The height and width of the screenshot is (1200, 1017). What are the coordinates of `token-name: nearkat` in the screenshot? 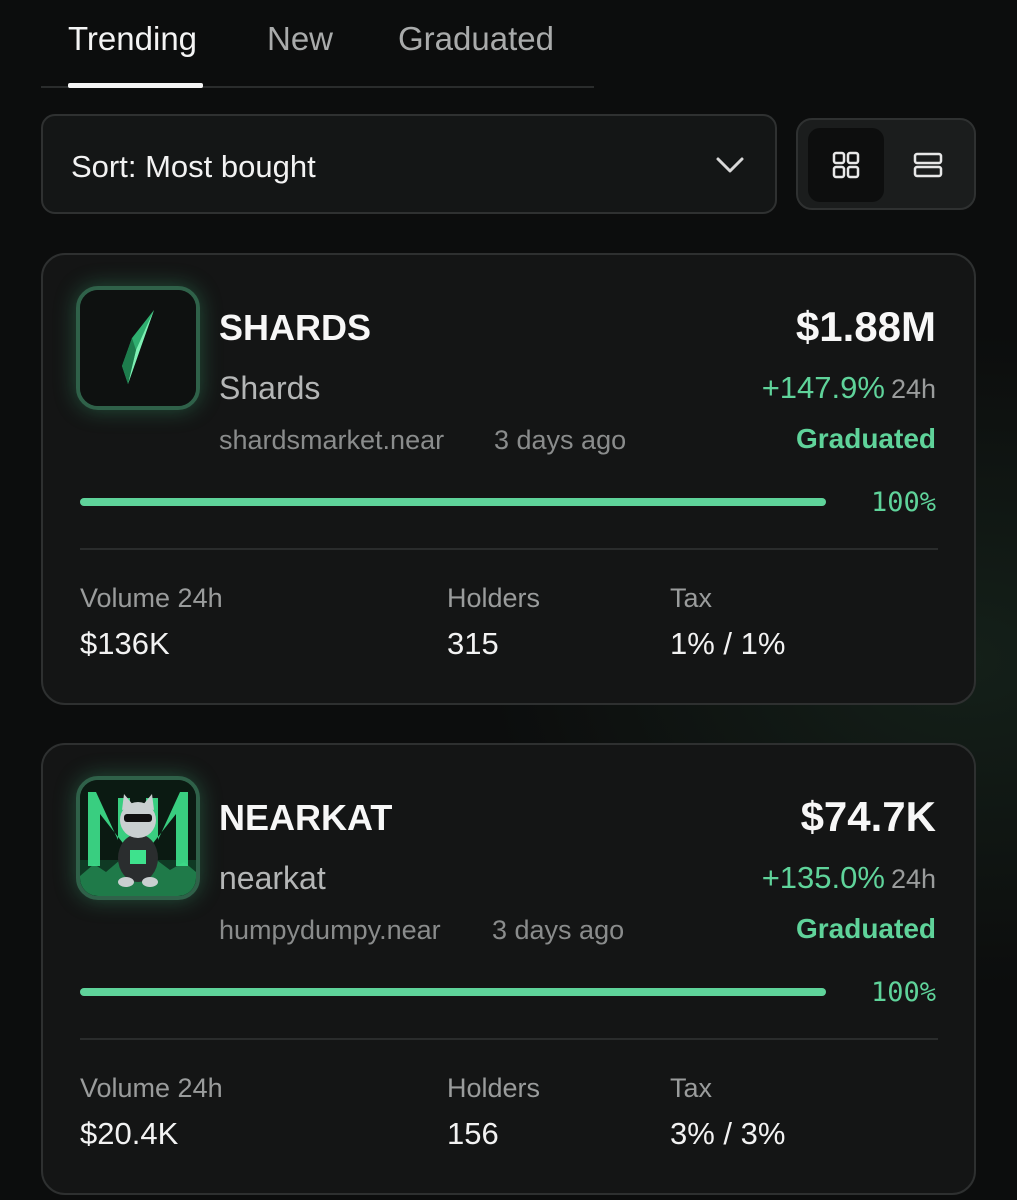 It's located at (272, 878).